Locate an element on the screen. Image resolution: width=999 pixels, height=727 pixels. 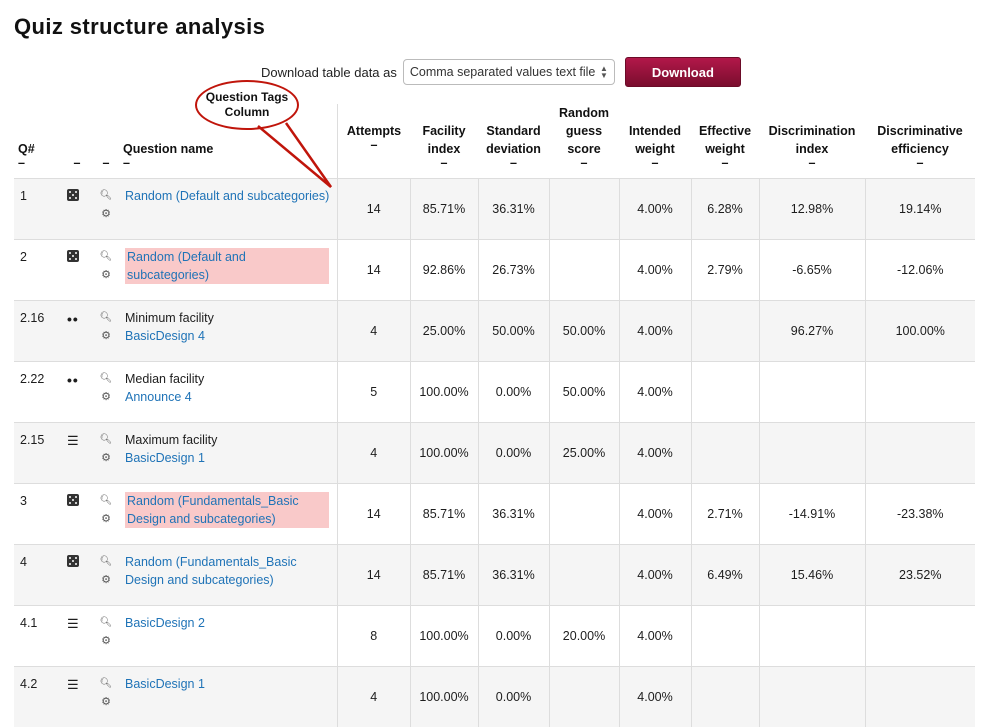
cell-effective is located at coordinates (725, 697).